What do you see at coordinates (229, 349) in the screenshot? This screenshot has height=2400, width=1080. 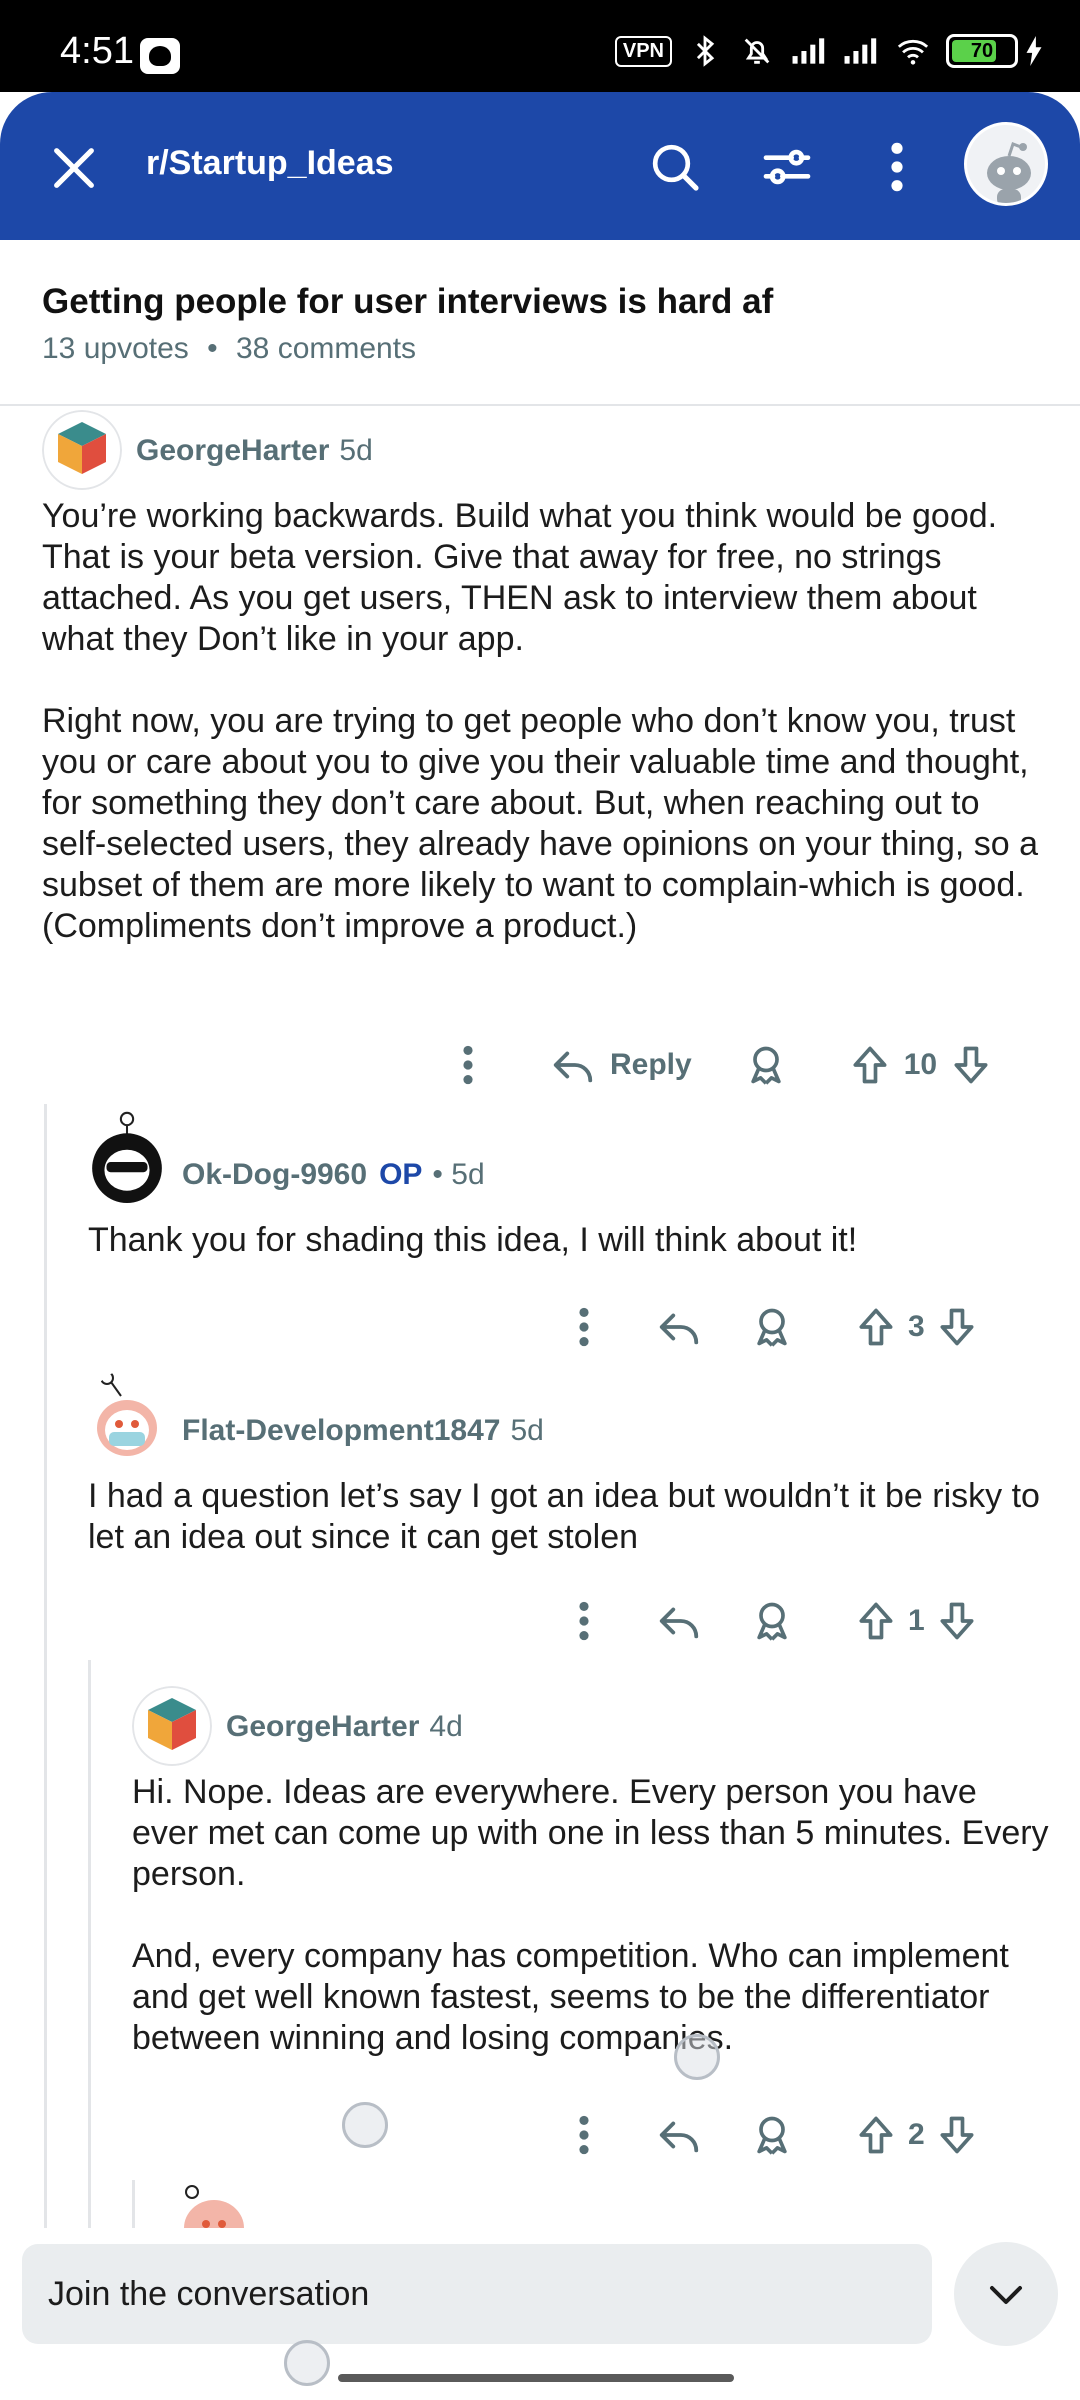 I see `post-meta: 13 upvotes • 38 comments` at bounding box center [229, 349].